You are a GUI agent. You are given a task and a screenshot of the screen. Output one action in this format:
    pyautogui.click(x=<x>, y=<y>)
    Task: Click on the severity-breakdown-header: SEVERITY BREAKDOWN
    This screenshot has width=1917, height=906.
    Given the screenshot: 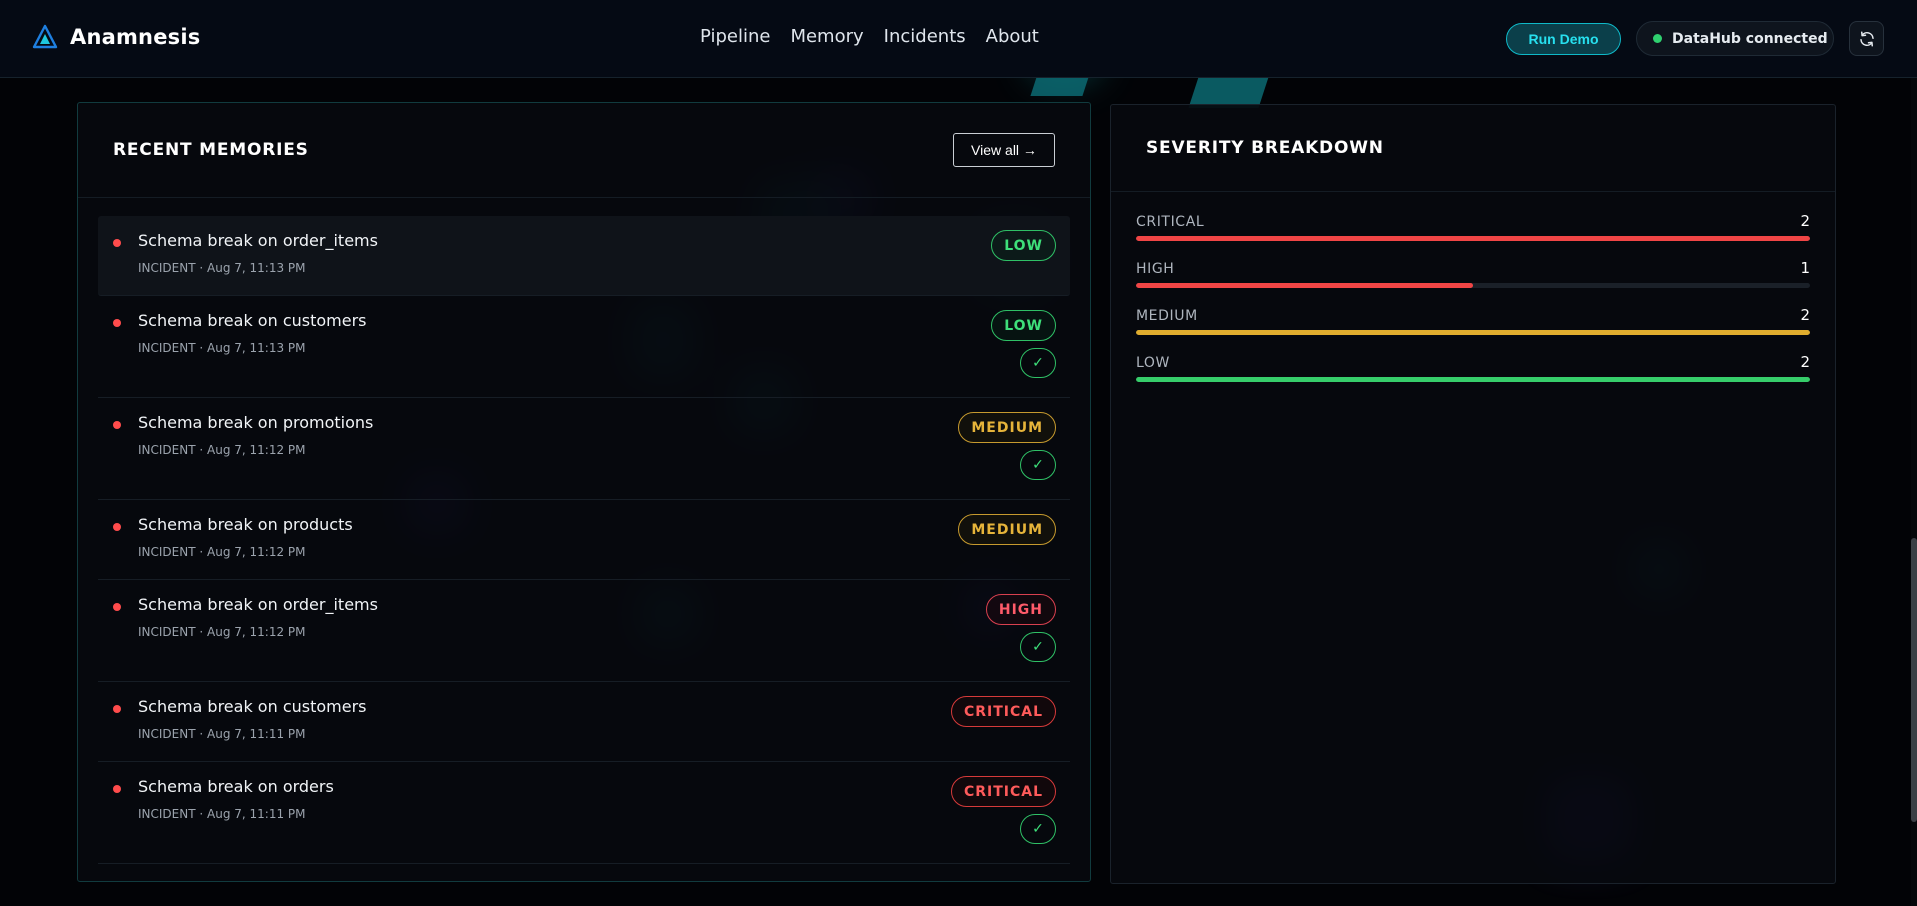 What is the action you would take?
    pyautogui.click(x=1473, y=148)
    